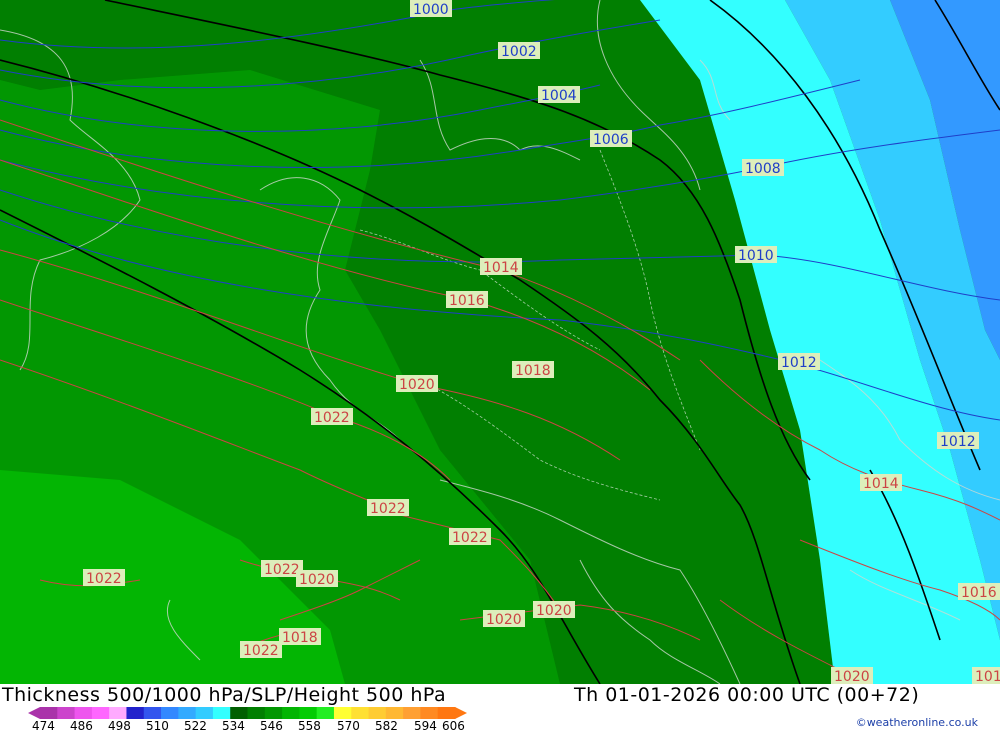  I want to click on svg-text: 1002, so click(519, 52).